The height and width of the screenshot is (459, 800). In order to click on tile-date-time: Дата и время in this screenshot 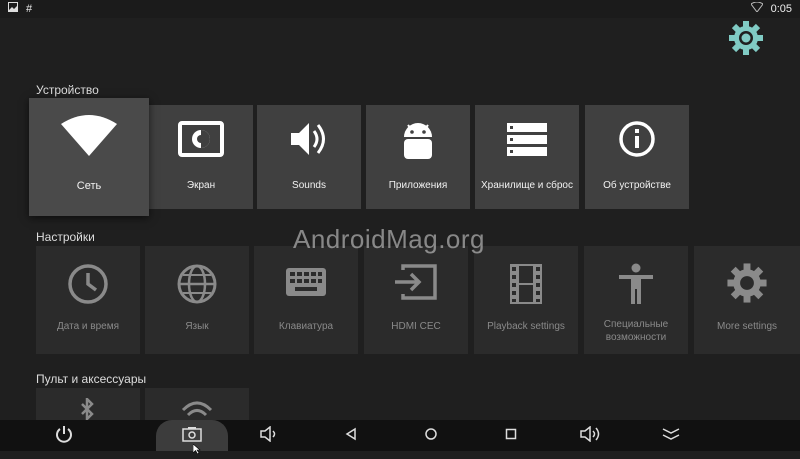, I will do `click(88, 300)`.